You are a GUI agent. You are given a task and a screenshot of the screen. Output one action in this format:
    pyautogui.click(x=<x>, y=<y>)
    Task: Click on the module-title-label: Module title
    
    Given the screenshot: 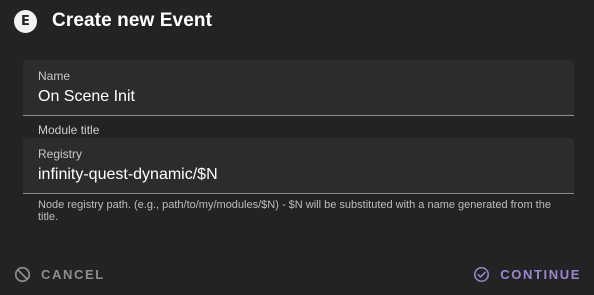 What is the action you would take?
    pyautogui.click(x=69, y=130)
    